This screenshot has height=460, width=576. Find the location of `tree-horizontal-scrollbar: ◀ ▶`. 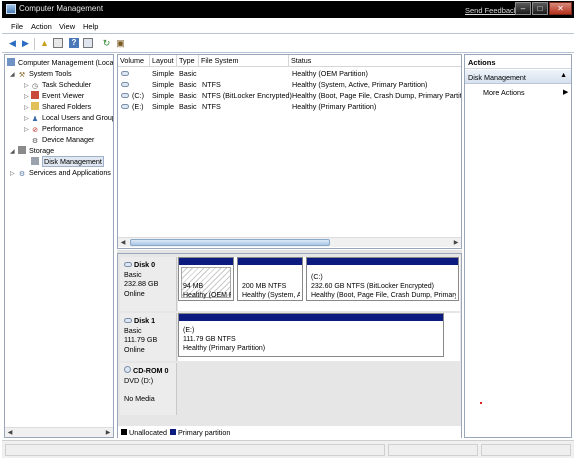

tree-horizontal-scrollbar: ◀ ▶ is located at coordinates (59, 432).